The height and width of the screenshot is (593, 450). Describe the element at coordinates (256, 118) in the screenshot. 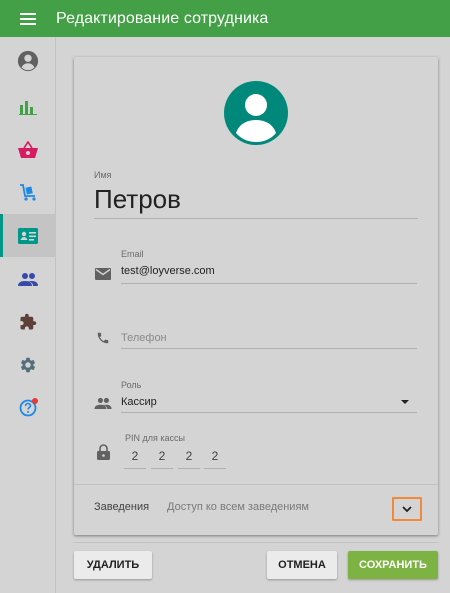

I see `person-icon` at that location.